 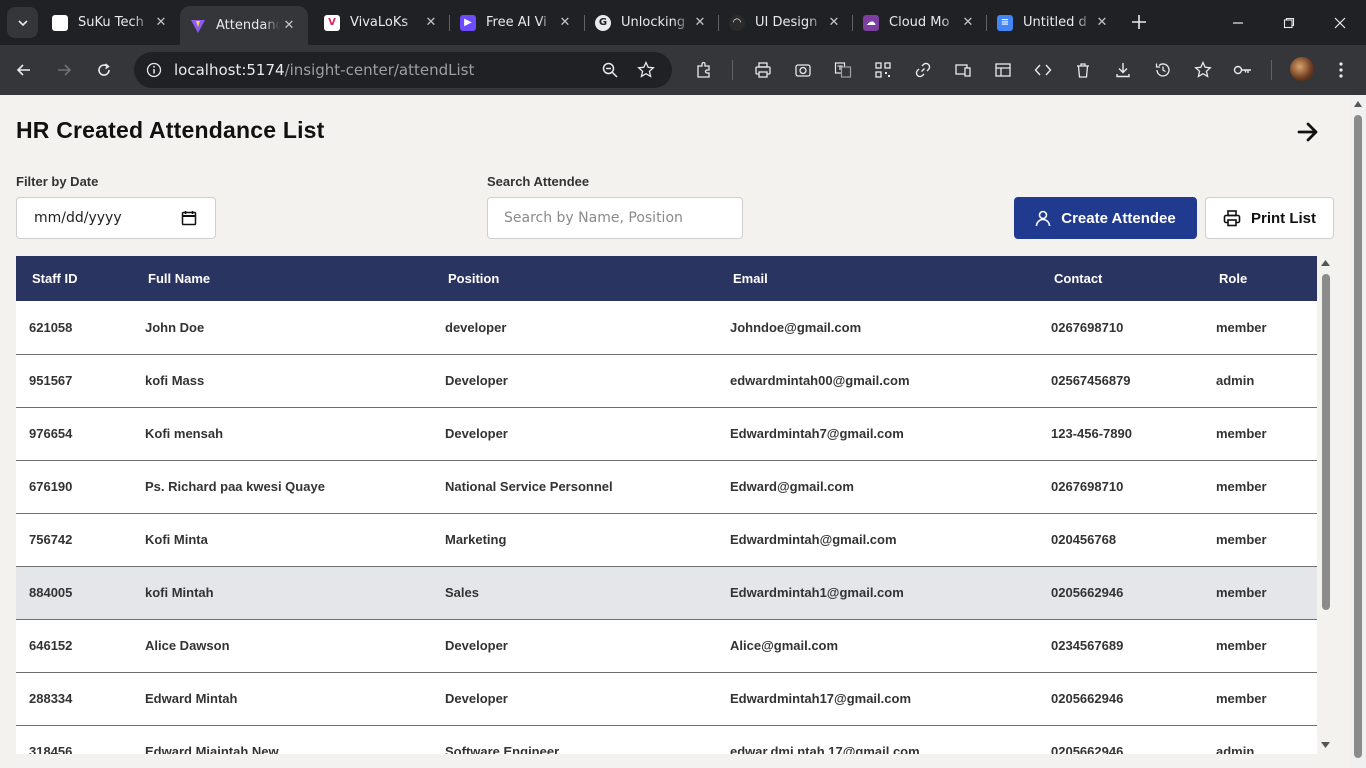 What do you see at coordinates (920, 22) in the screenshot?
I see `browser-tab: ☁ Cloud Mo ✕` at bounding box center [920, 22].